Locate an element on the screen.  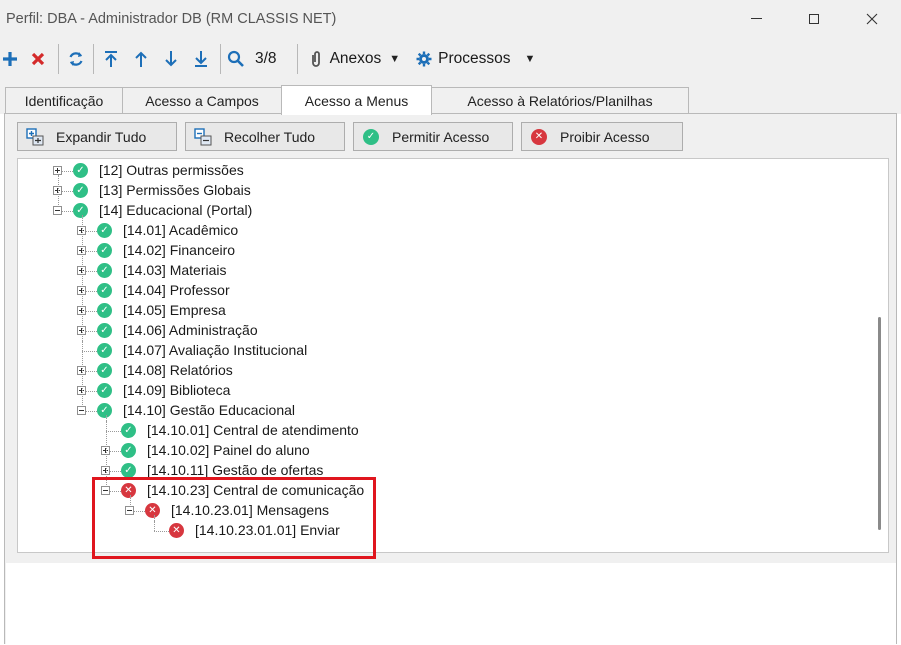
last-record-button is located at coordinates (201, 59).